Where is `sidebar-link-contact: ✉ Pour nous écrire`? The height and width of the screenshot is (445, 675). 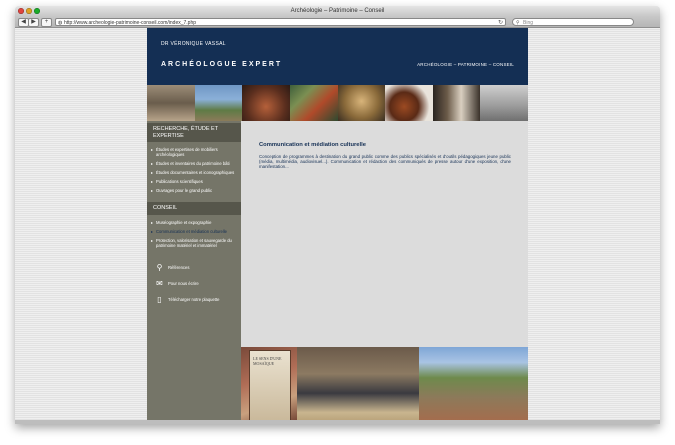
sidebar-link-contact: ✉ Pour nous écrire is located at coordinates (194, 283).